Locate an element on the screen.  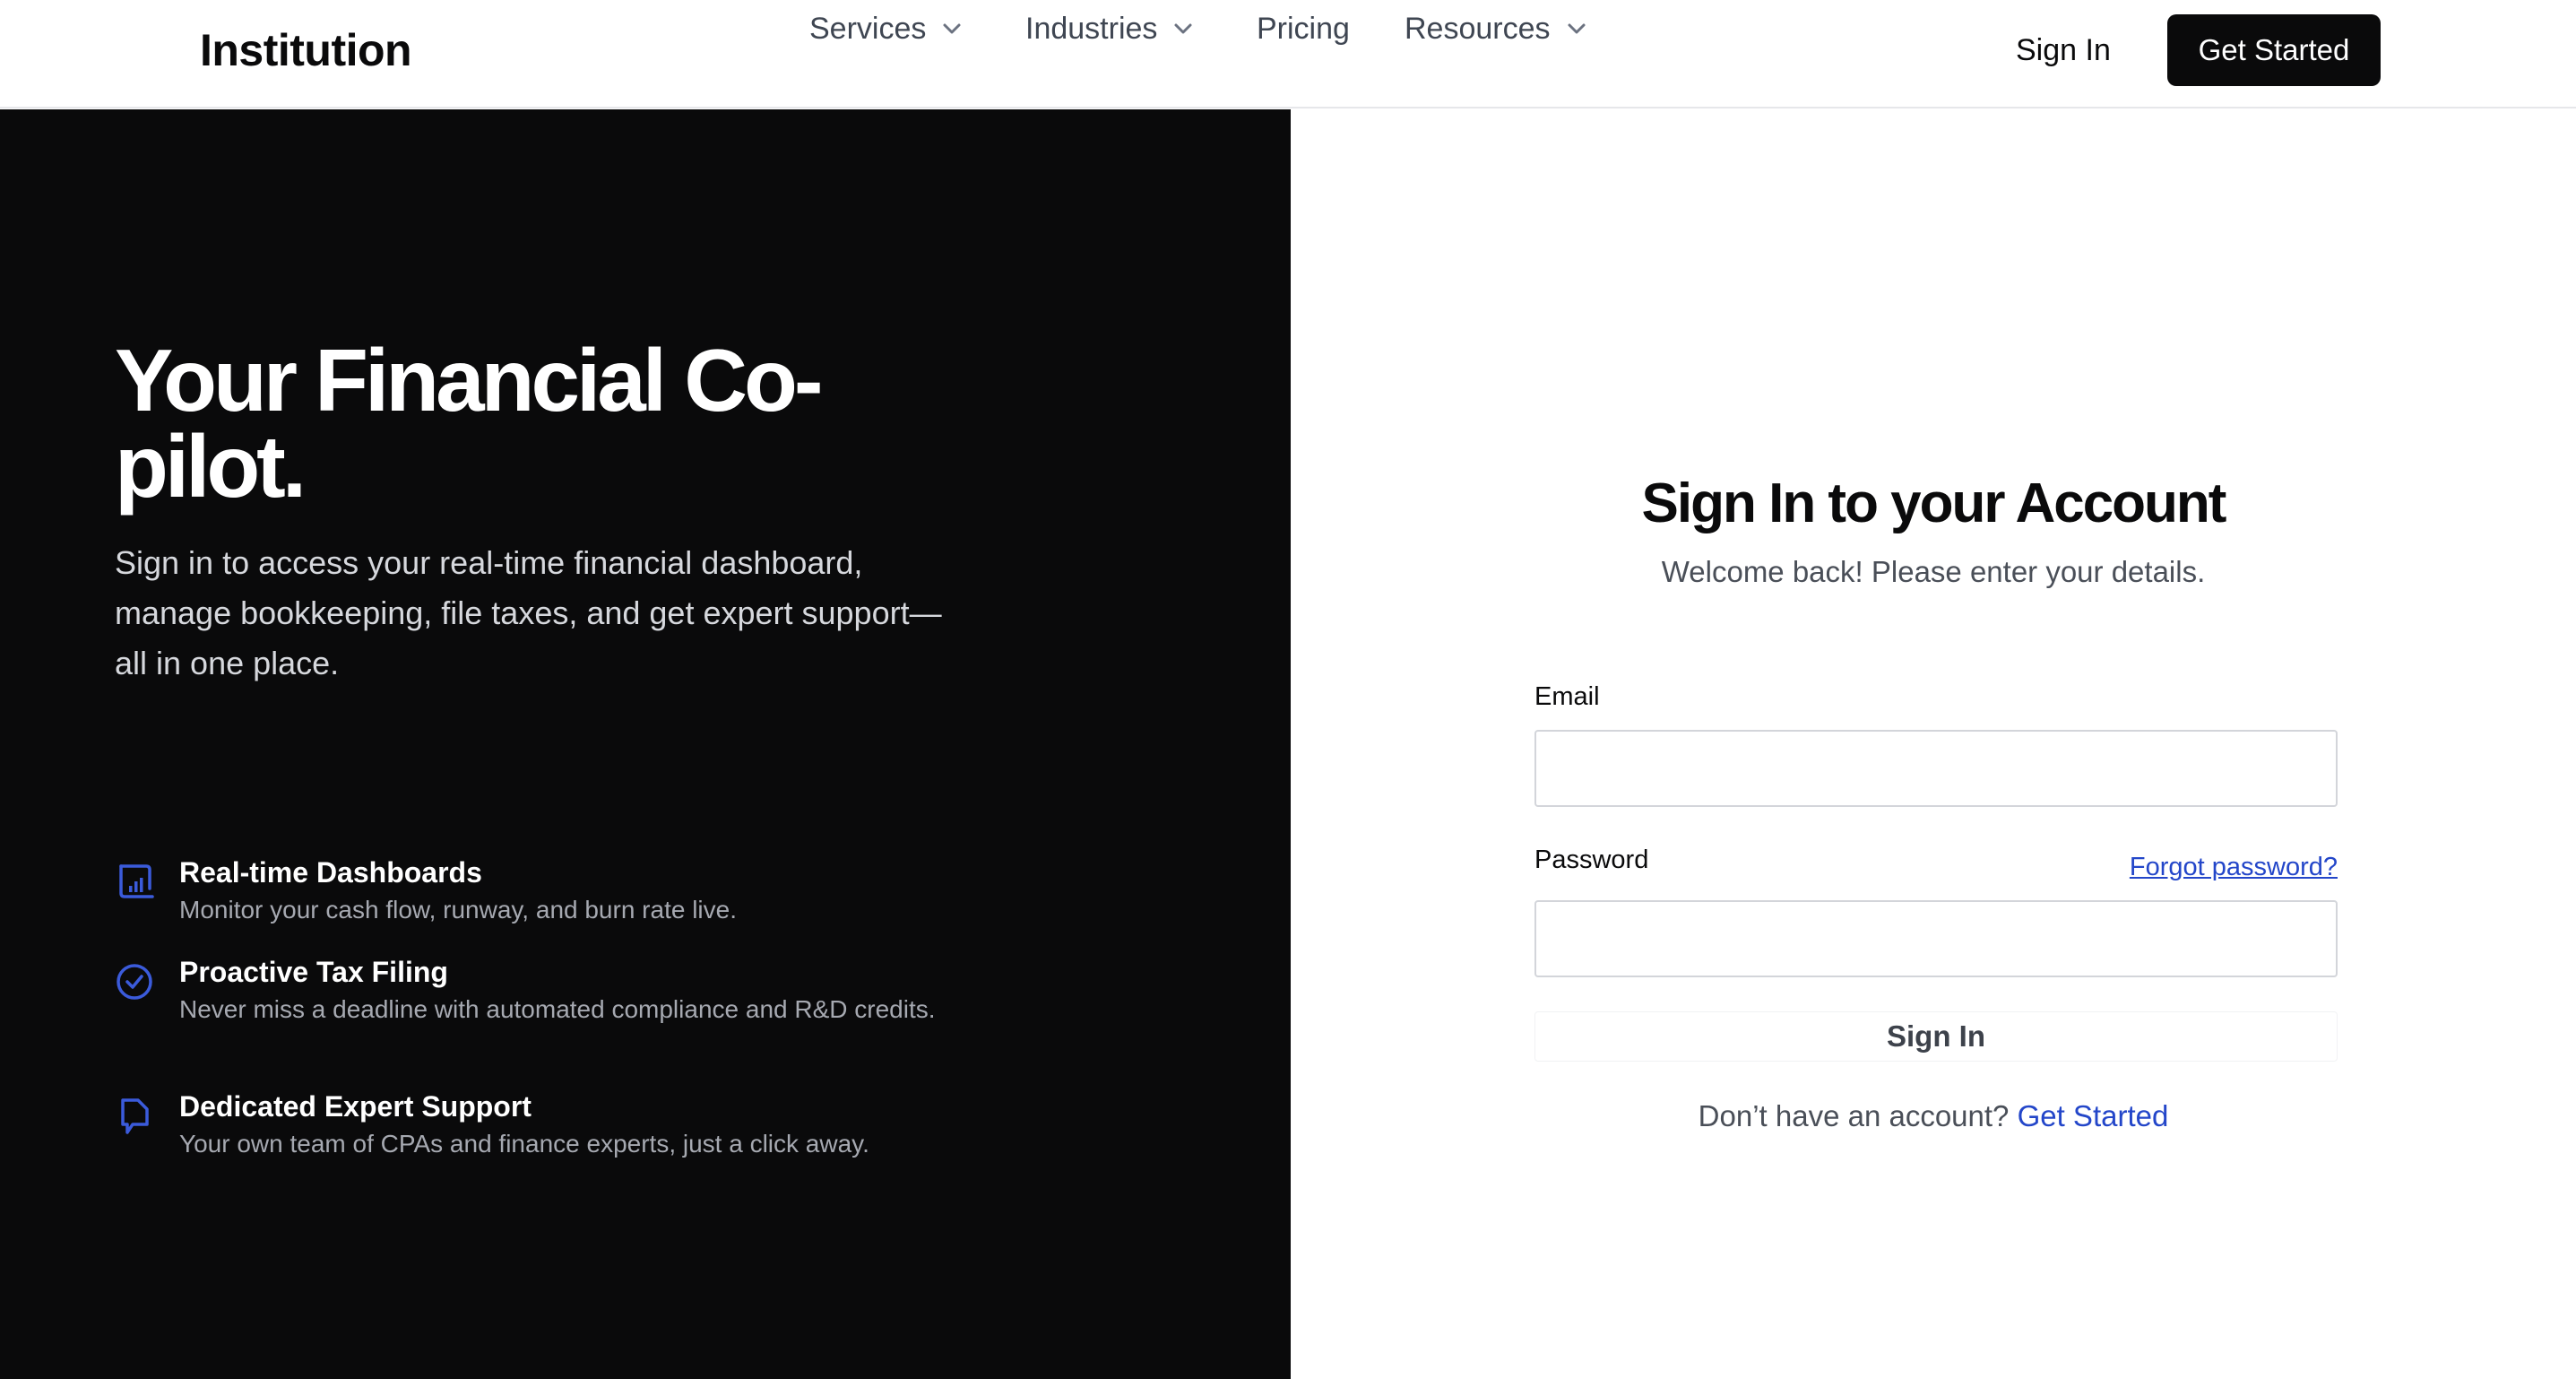
feature-title: Dedicated Expert Support is located at coordinates (355, 1107).